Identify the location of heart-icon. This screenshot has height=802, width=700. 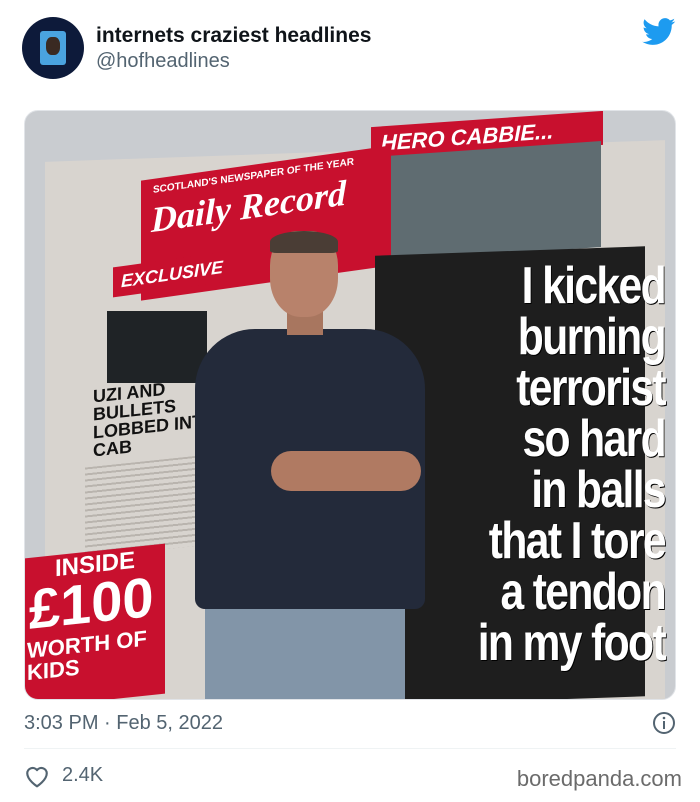
(37, 776).